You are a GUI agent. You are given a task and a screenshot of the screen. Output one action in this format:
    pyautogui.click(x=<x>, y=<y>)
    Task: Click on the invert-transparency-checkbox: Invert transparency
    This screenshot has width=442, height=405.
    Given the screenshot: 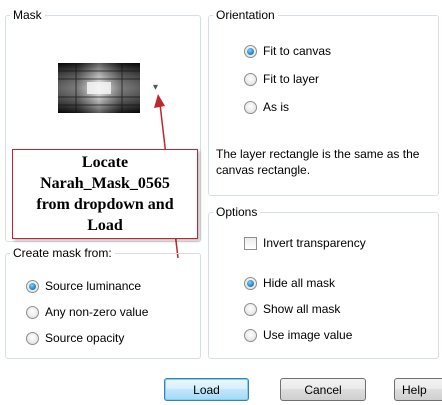 What is the action you would take?
    pyautogui.click(x=305, y=243)
    